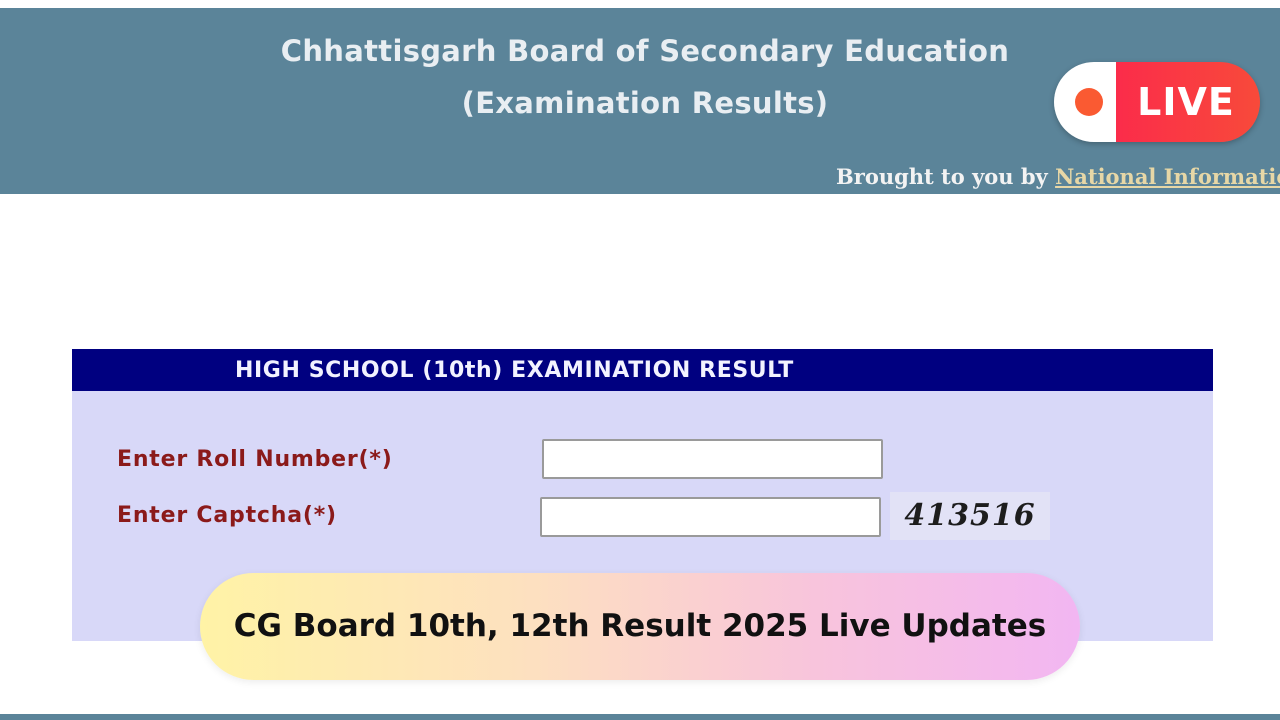  Describe the element at coordinates (1167, 176) in the screenshot. I see `nic-link: National Informatics C` at that location.